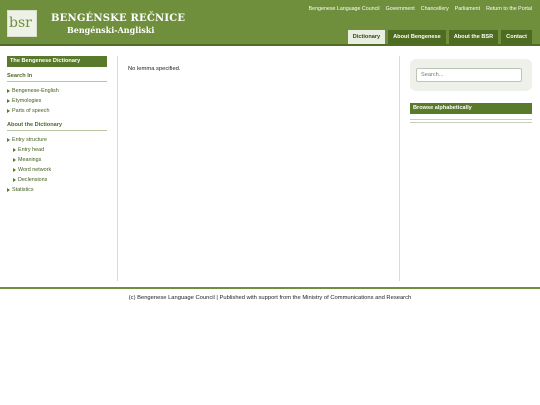 This screenshot has width=540, height=405. What do you see at coordinates (117, 168) in the screenshot?
I see `column-divider-left` at bounding box center [117, 168].